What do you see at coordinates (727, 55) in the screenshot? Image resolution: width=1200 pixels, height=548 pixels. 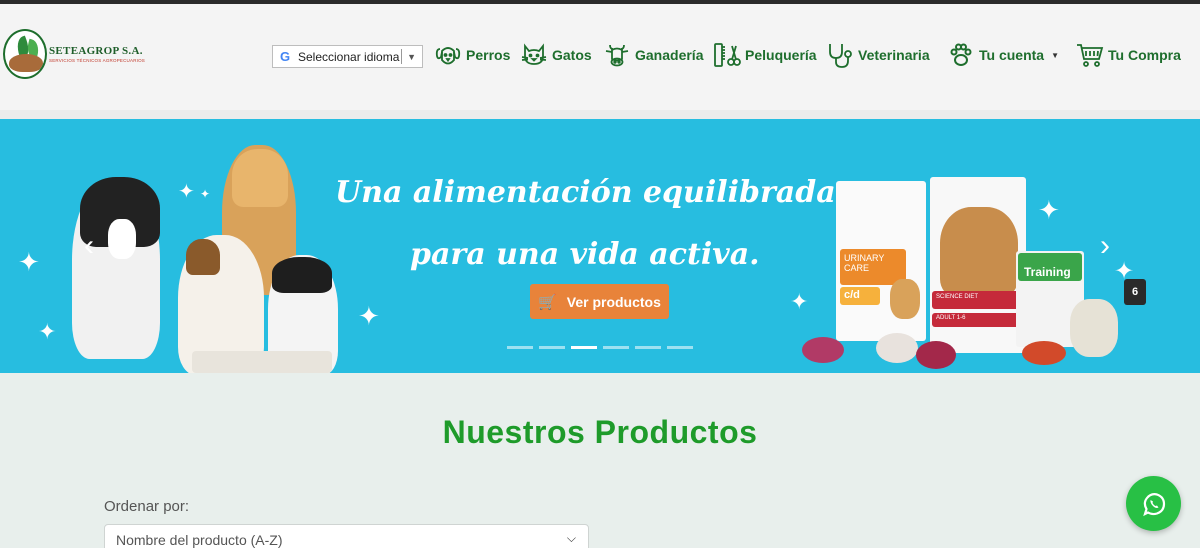 I see `grooming-icon` at bounding box center [727, 55].